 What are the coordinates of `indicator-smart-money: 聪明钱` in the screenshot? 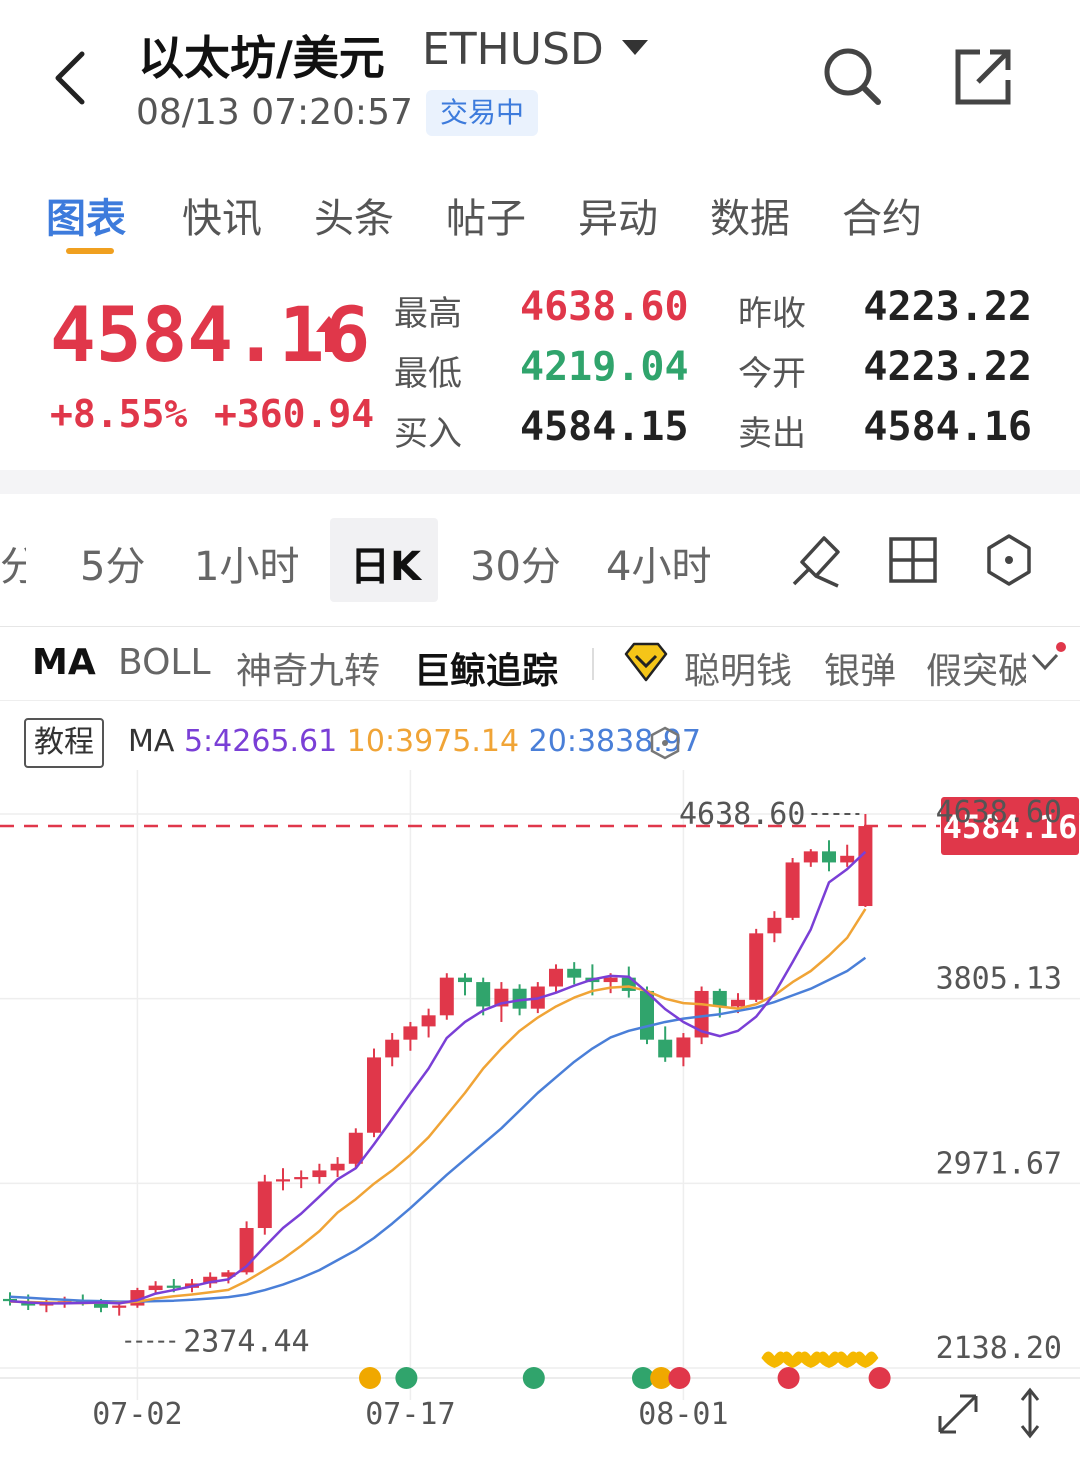 It's located at (738, 668).